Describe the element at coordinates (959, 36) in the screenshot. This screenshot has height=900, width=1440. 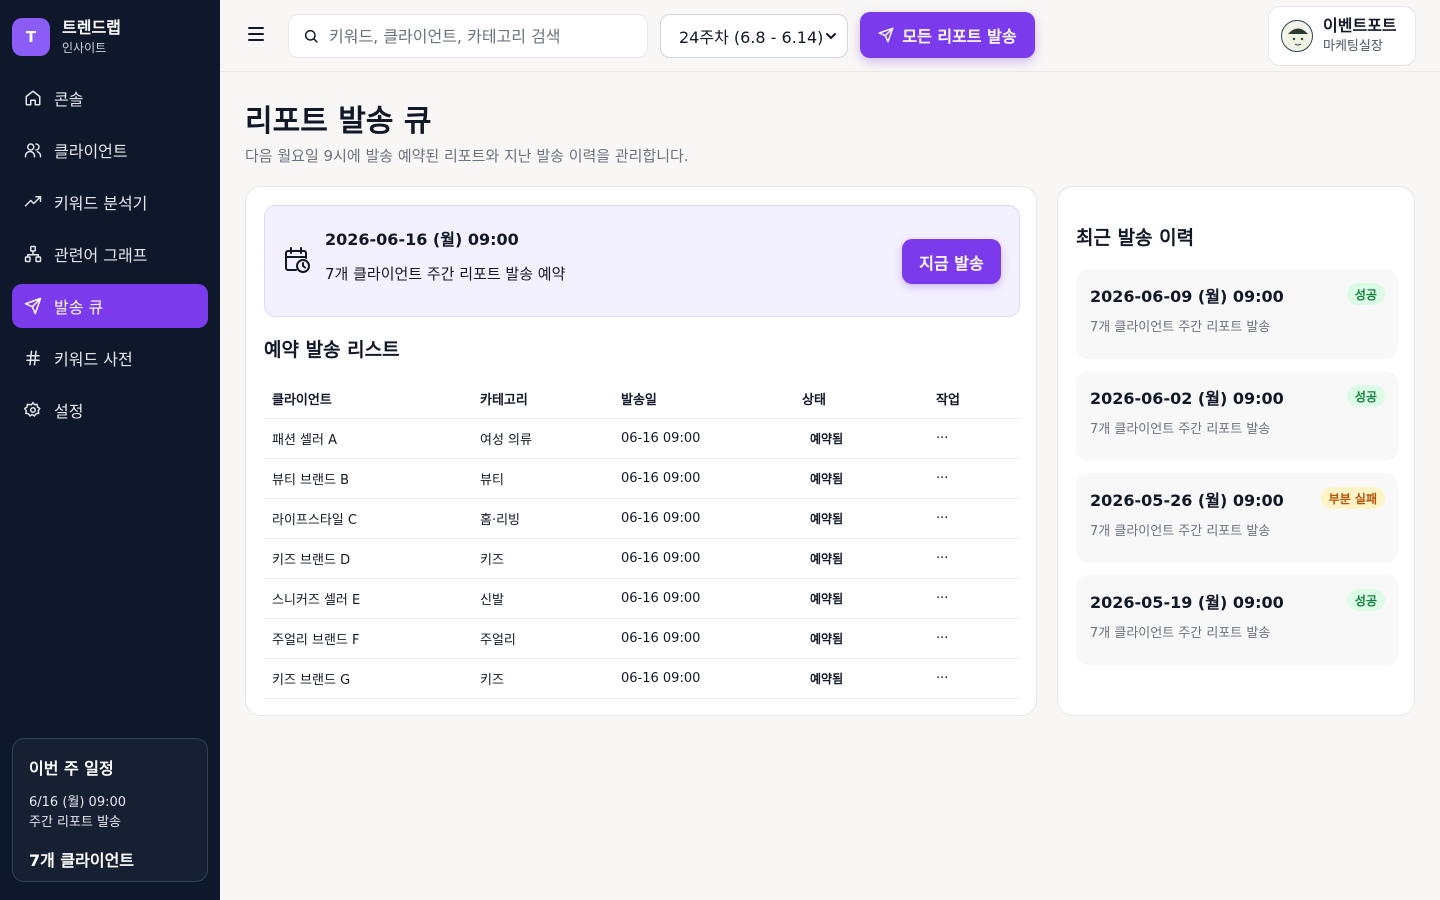
I see `send-all-label: 모든 리포트 발송` at that location.